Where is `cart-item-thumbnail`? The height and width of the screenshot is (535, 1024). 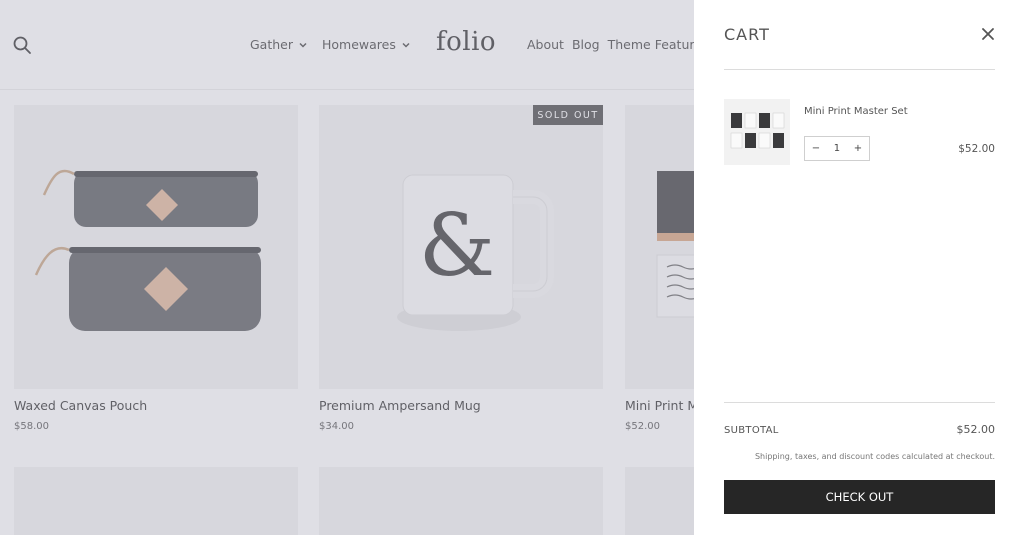 cart-item-thumbnail is located at coordinates (757, 132).